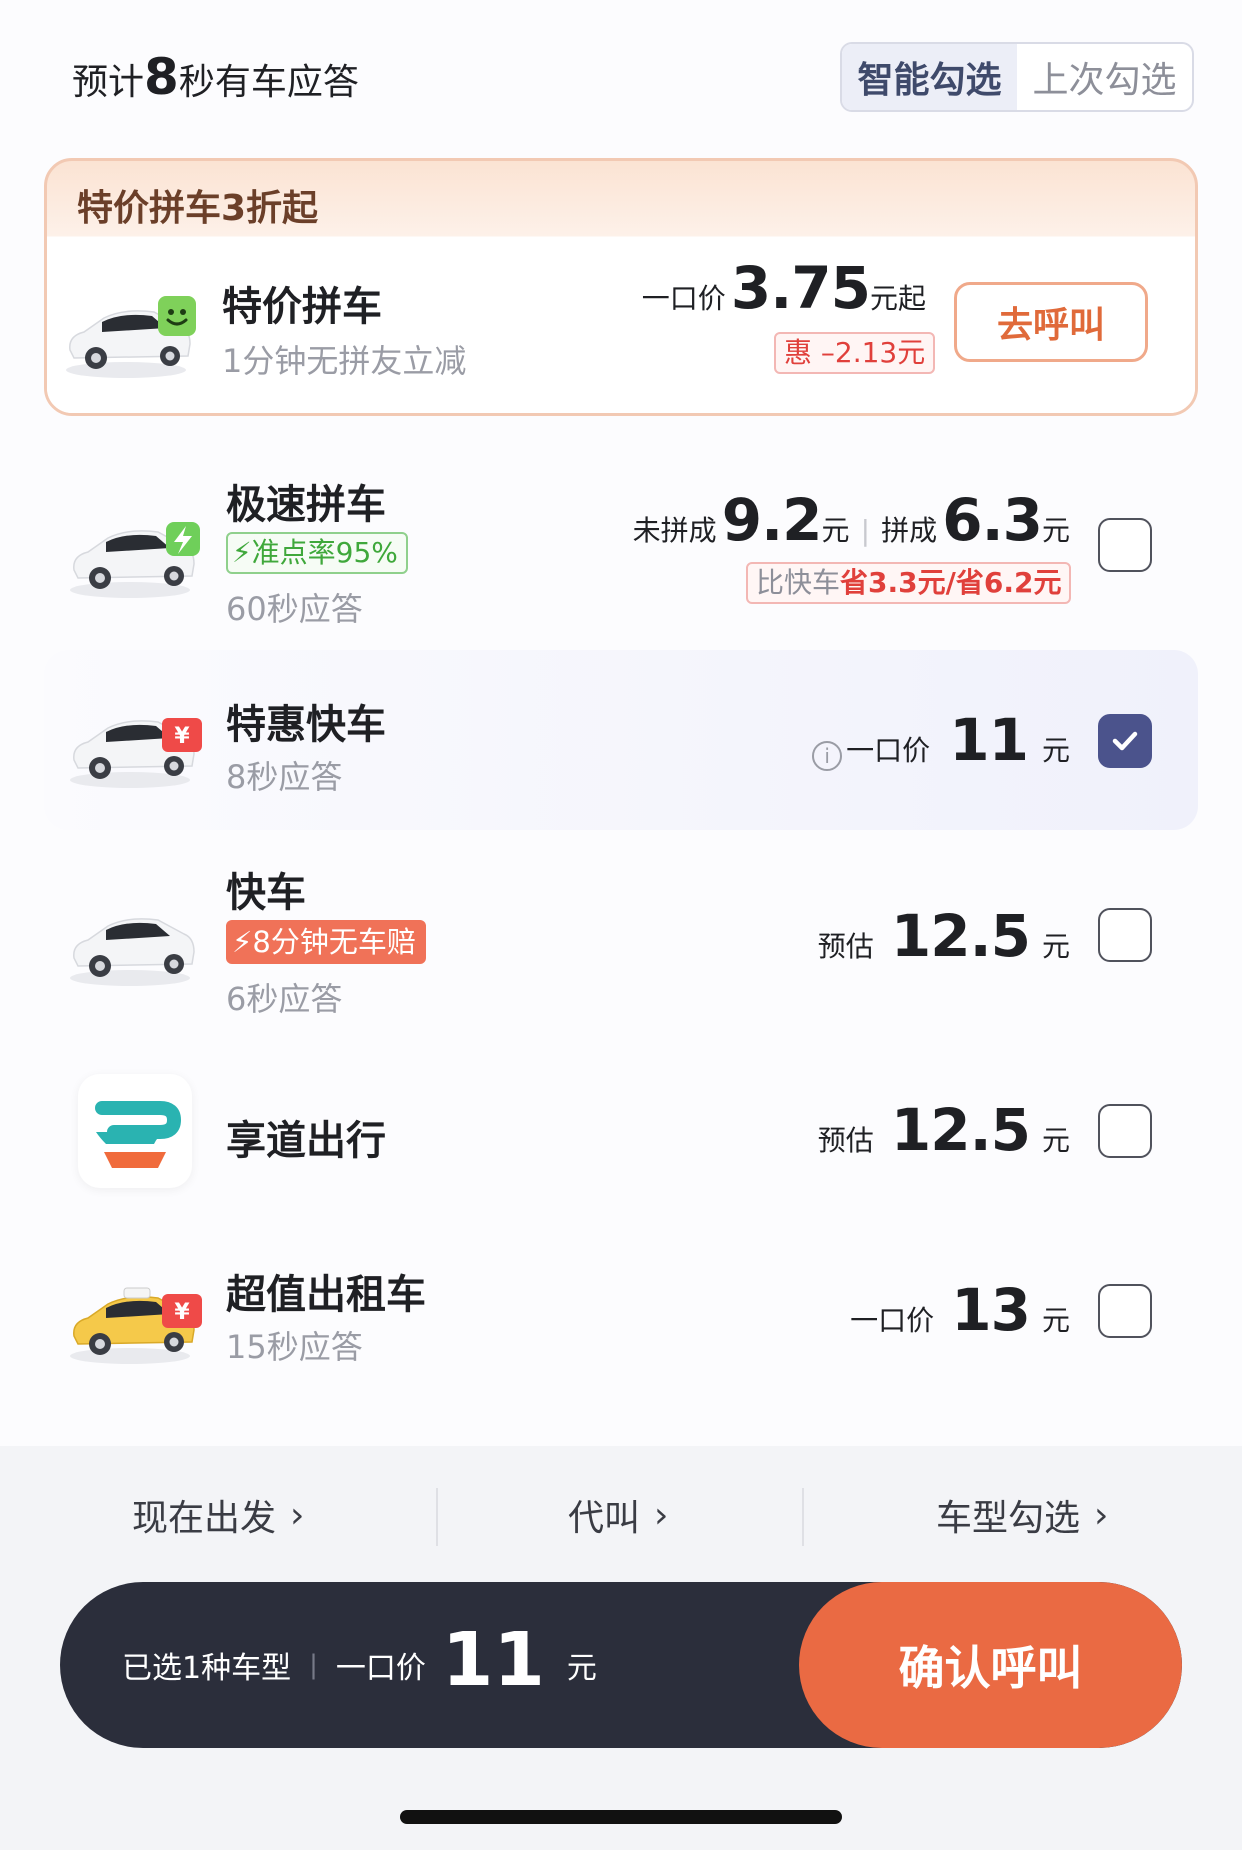 This screenshot has width=1242, height=1850. Describe the element at coordinates (136, 753) in the screenshot. I see `discount-express-car-icon: ¥` at that location.